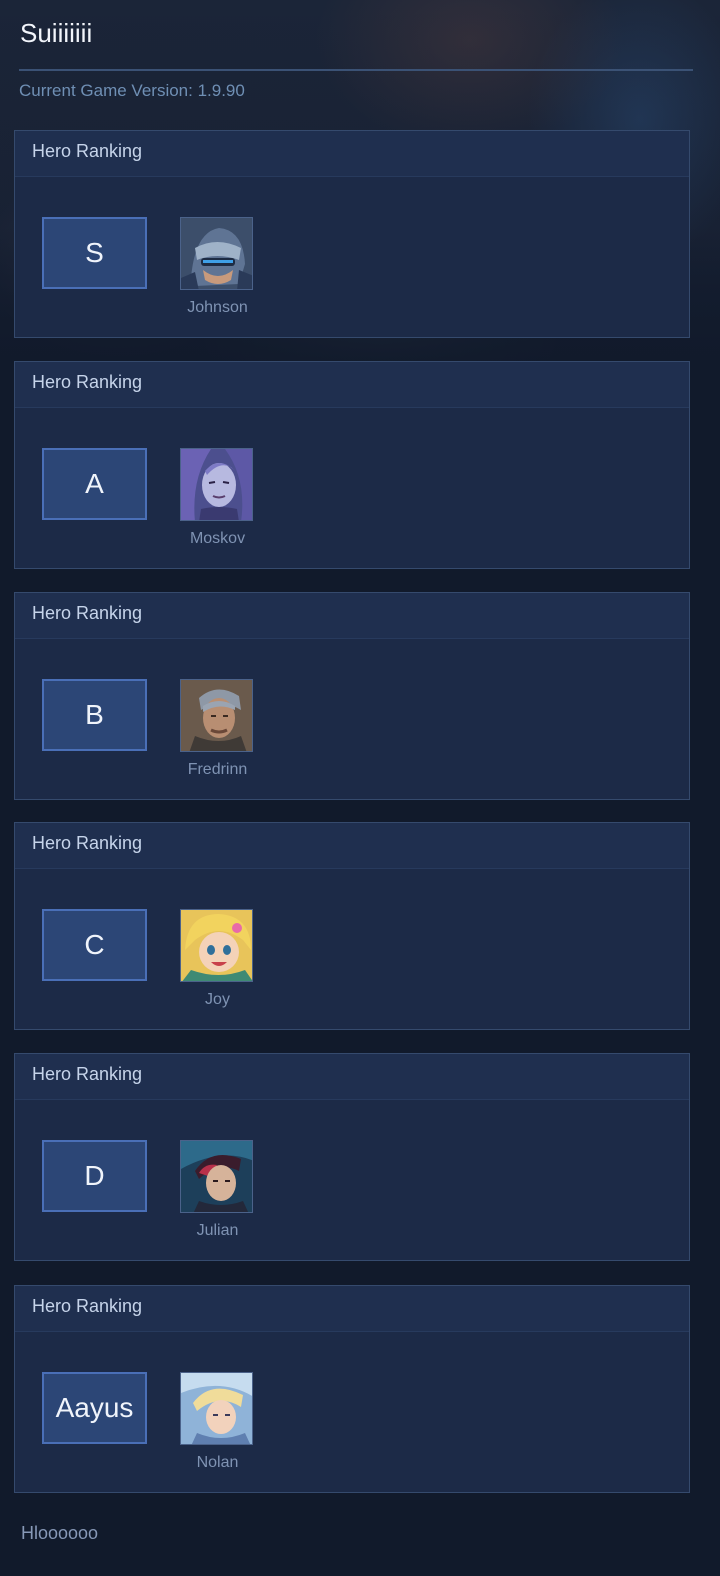  What do you see at coordinates (216, 253) in the screenshot?
I see `johnson-portrait-icon` at bounding box center [216, 253].